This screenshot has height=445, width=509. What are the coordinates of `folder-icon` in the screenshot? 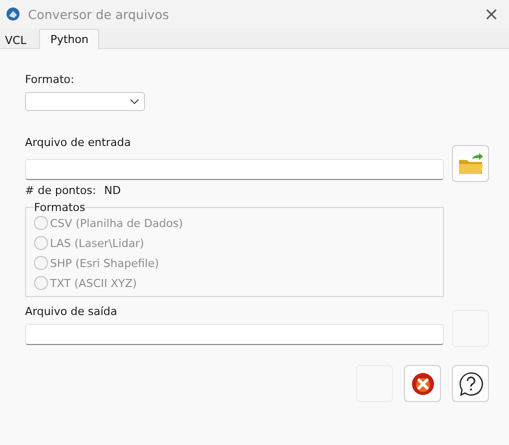 It's located at (471, 164).